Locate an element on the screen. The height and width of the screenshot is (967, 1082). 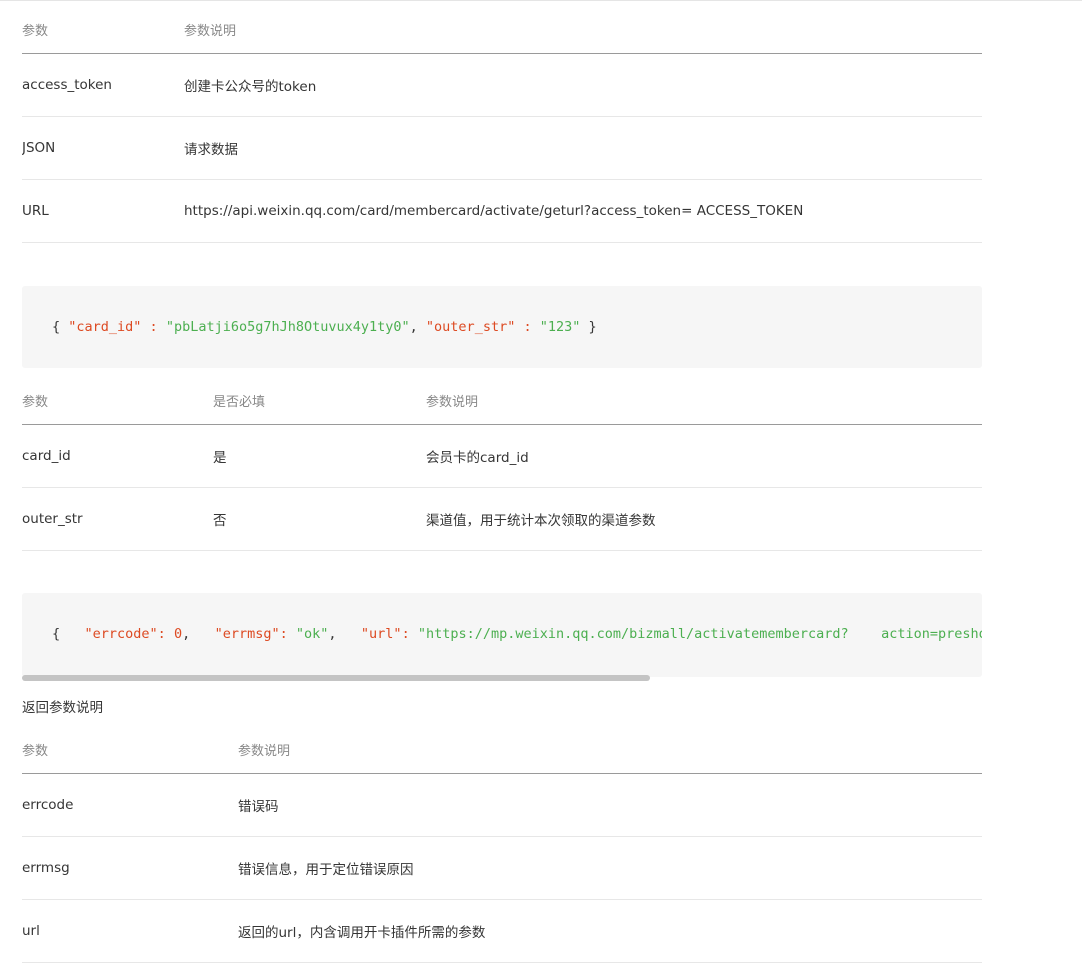
json-string-value: "pbLatji6o5g7hJh8Otuvux4y1ty0" is located at coordinates (287, 327).